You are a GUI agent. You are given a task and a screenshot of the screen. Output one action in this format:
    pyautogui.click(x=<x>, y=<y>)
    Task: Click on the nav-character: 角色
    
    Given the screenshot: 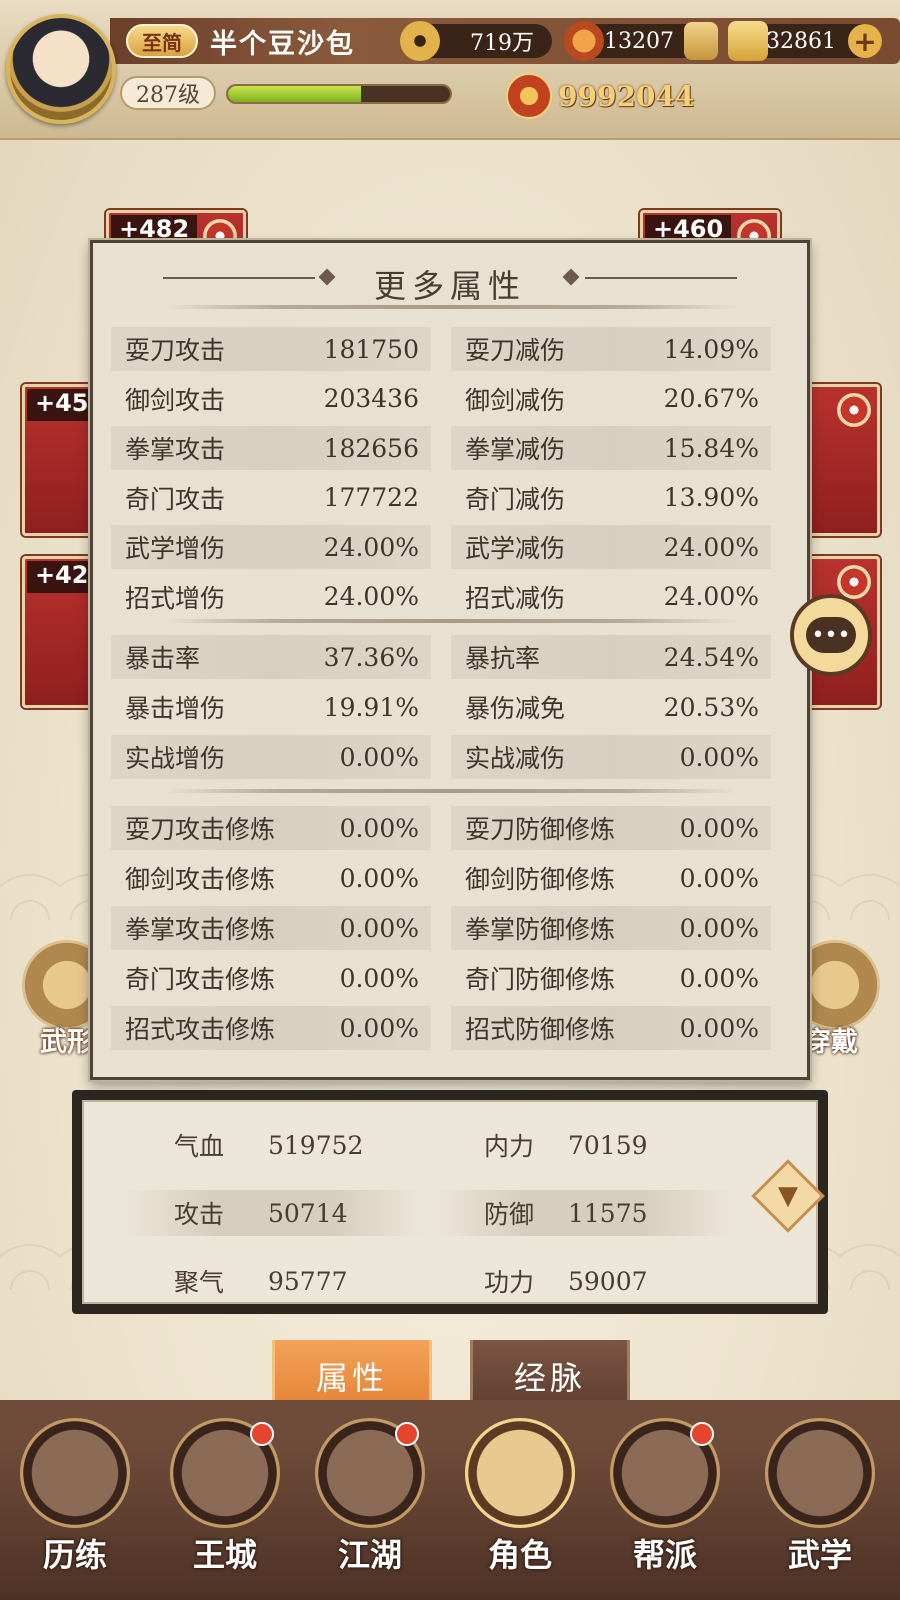 What is the action you would take?
    pyautogui.click(x=520, y=1508)
    